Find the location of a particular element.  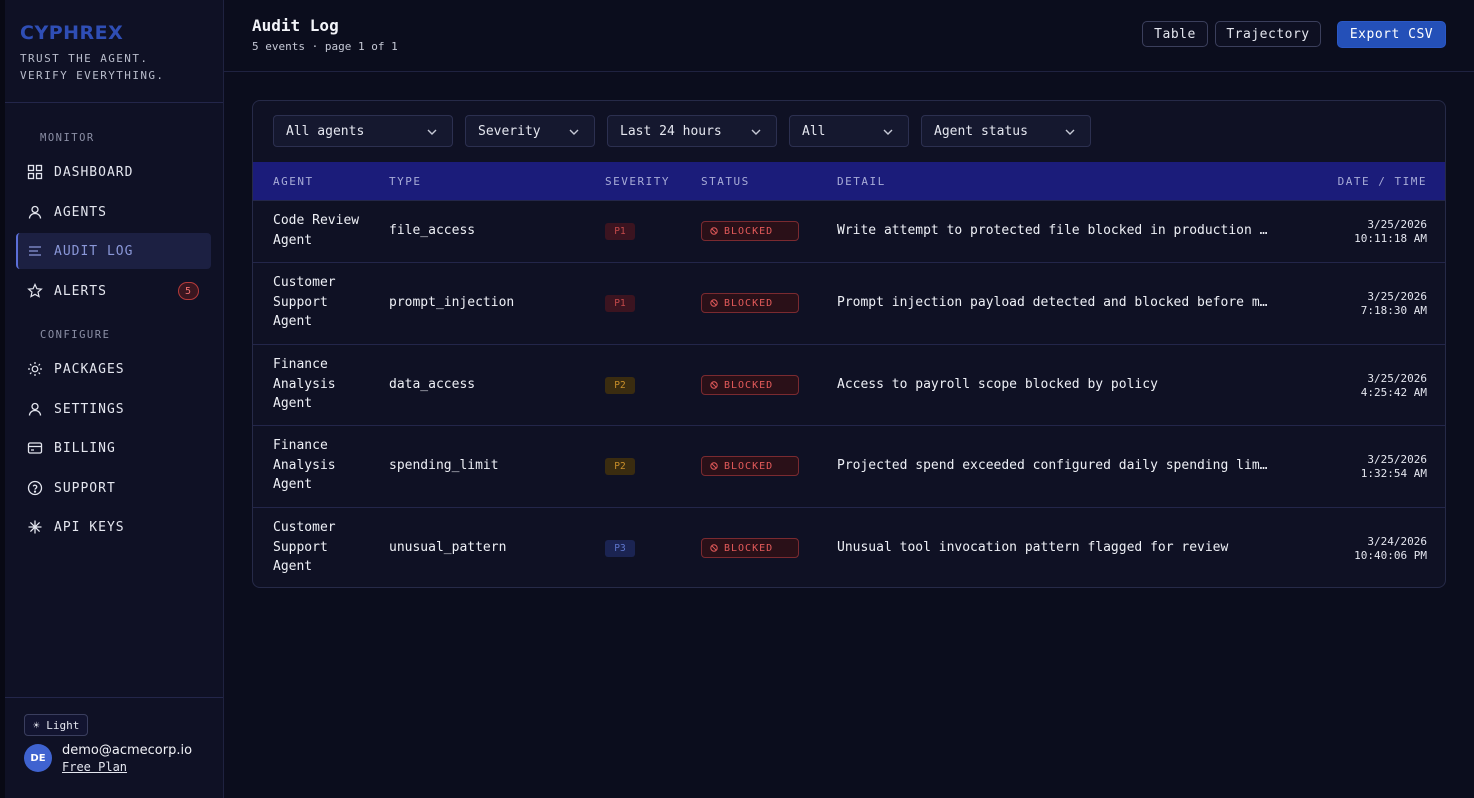

column-header-status: STATUS is located at coordinates (725, 181).